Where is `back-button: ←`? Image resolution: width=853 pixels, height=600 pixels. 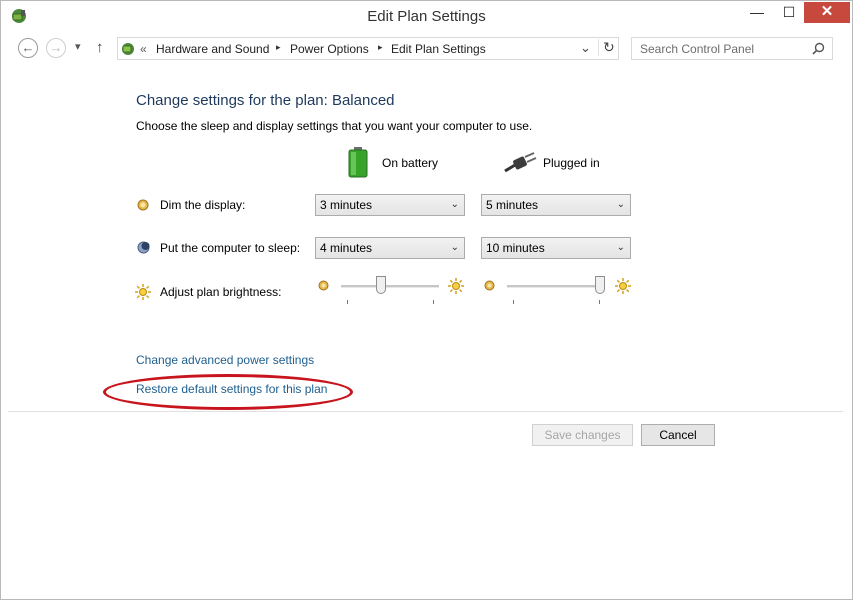 back-button: ← is located at coordinates (28, 48).